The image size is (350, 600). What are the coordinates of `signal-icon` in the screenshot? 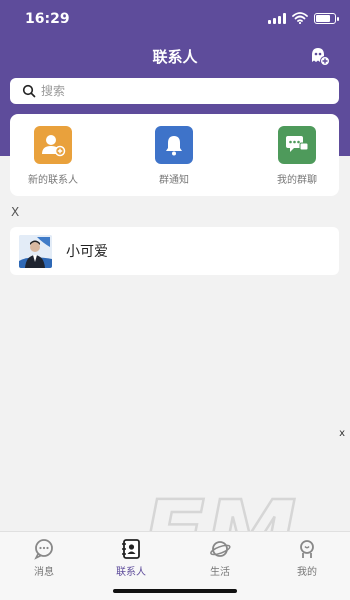 It's located at (277, 18).